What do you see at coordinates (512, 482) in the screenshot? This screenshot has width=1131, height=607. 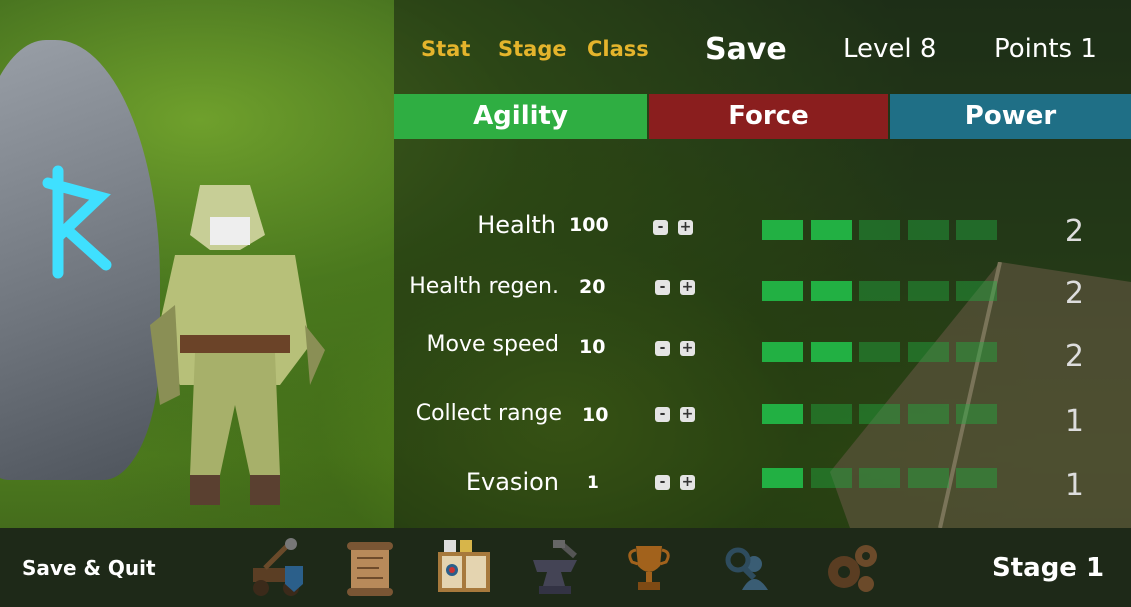 I see `stat-name: Evasion` at bounding box center [512, 482].